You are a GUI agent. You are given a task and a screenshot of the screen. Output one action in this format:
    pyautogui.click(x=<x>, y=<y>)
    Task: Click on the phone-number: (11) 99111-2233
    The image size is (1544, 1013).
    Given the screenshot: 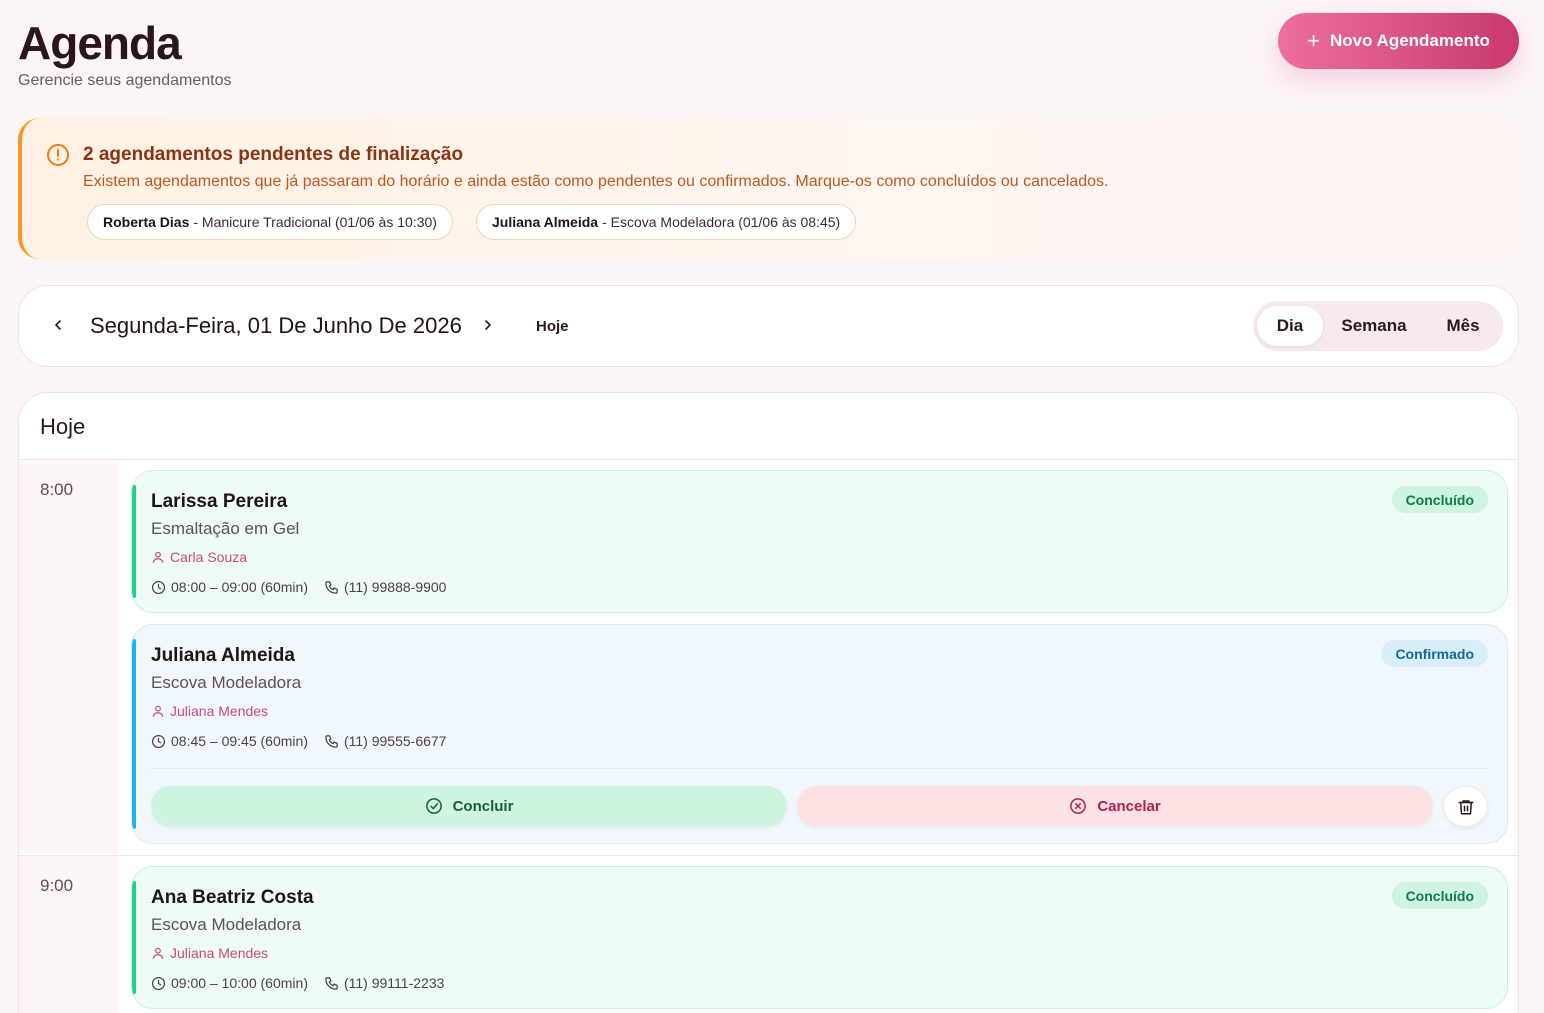 What is the action you would take?
    pyautogui.click(x=394, y=983)
    